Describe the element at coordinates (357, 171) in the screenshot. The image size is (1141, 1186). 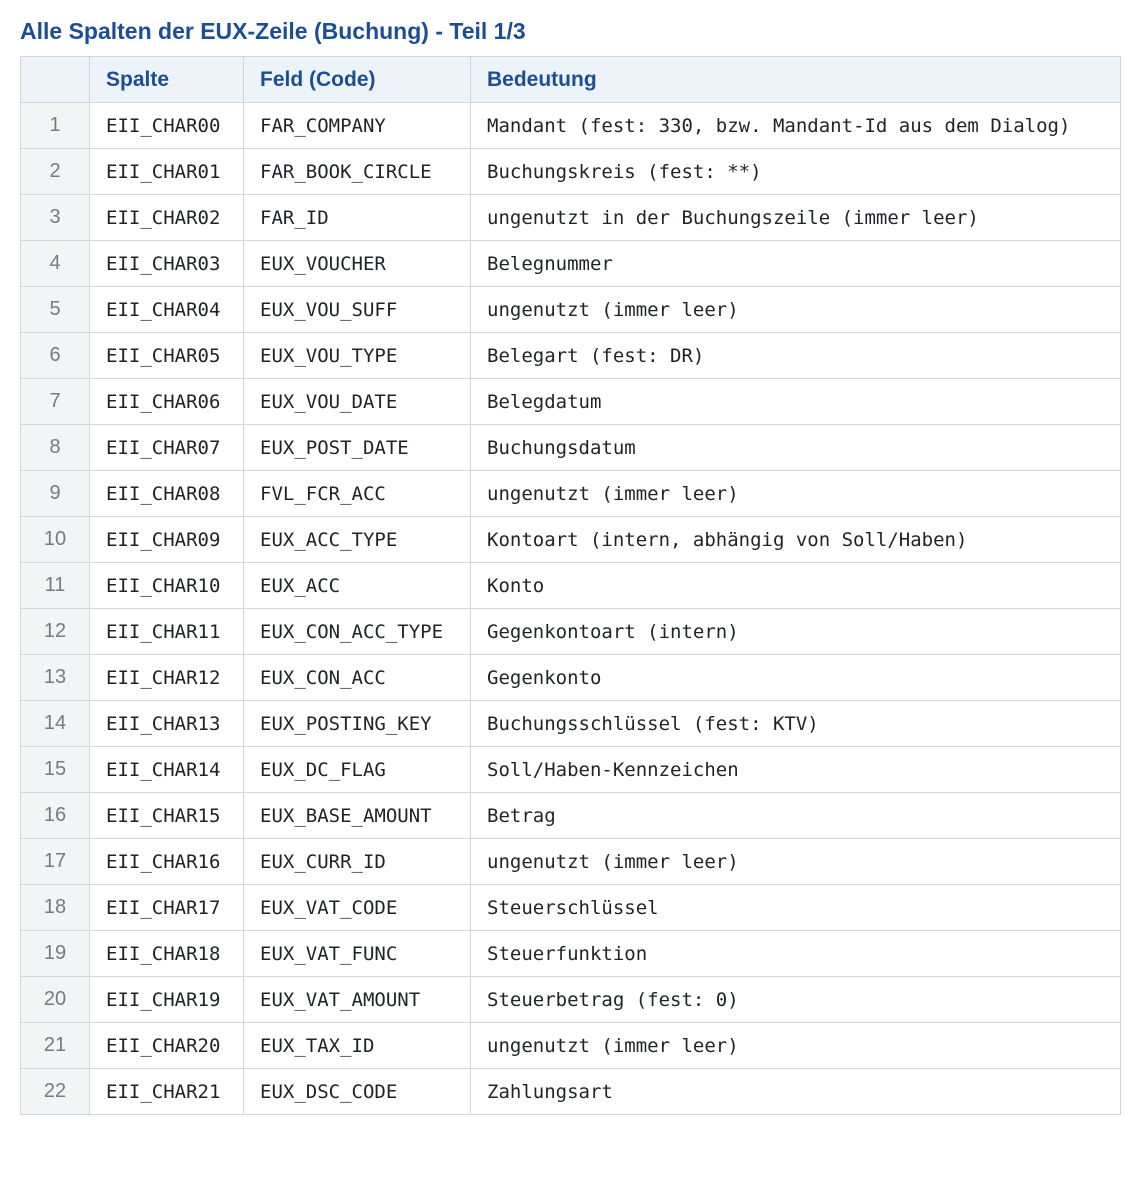
I see `cell-feld: FAR_BOOK_CIRCLE` at that location.